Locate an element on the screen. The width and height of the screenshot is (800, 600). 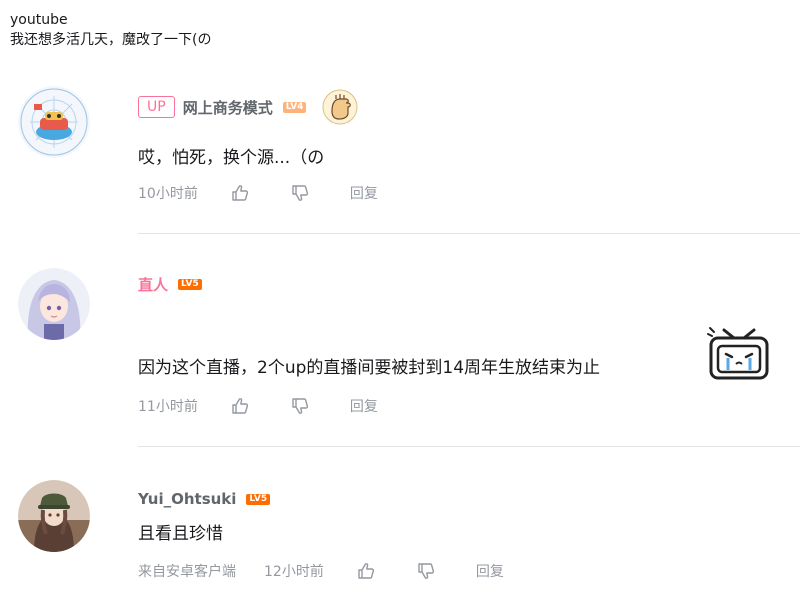
user-info: 直人 LV5 is located at coordinates (170, 284).